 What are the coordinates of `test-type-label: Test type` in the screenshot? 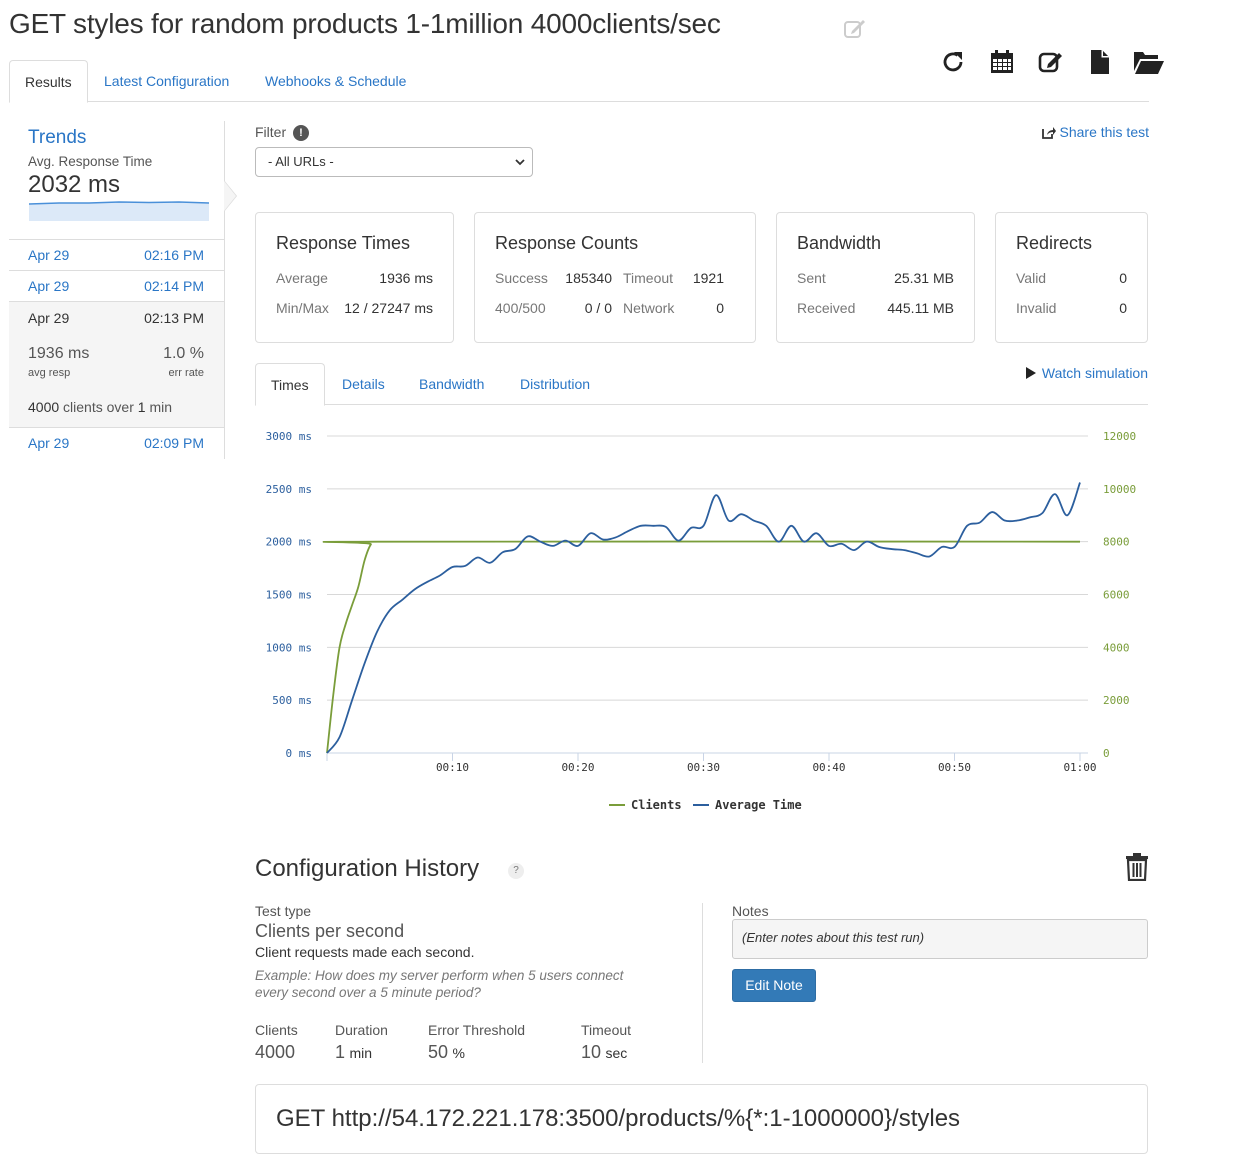 It's located at (283, 911).